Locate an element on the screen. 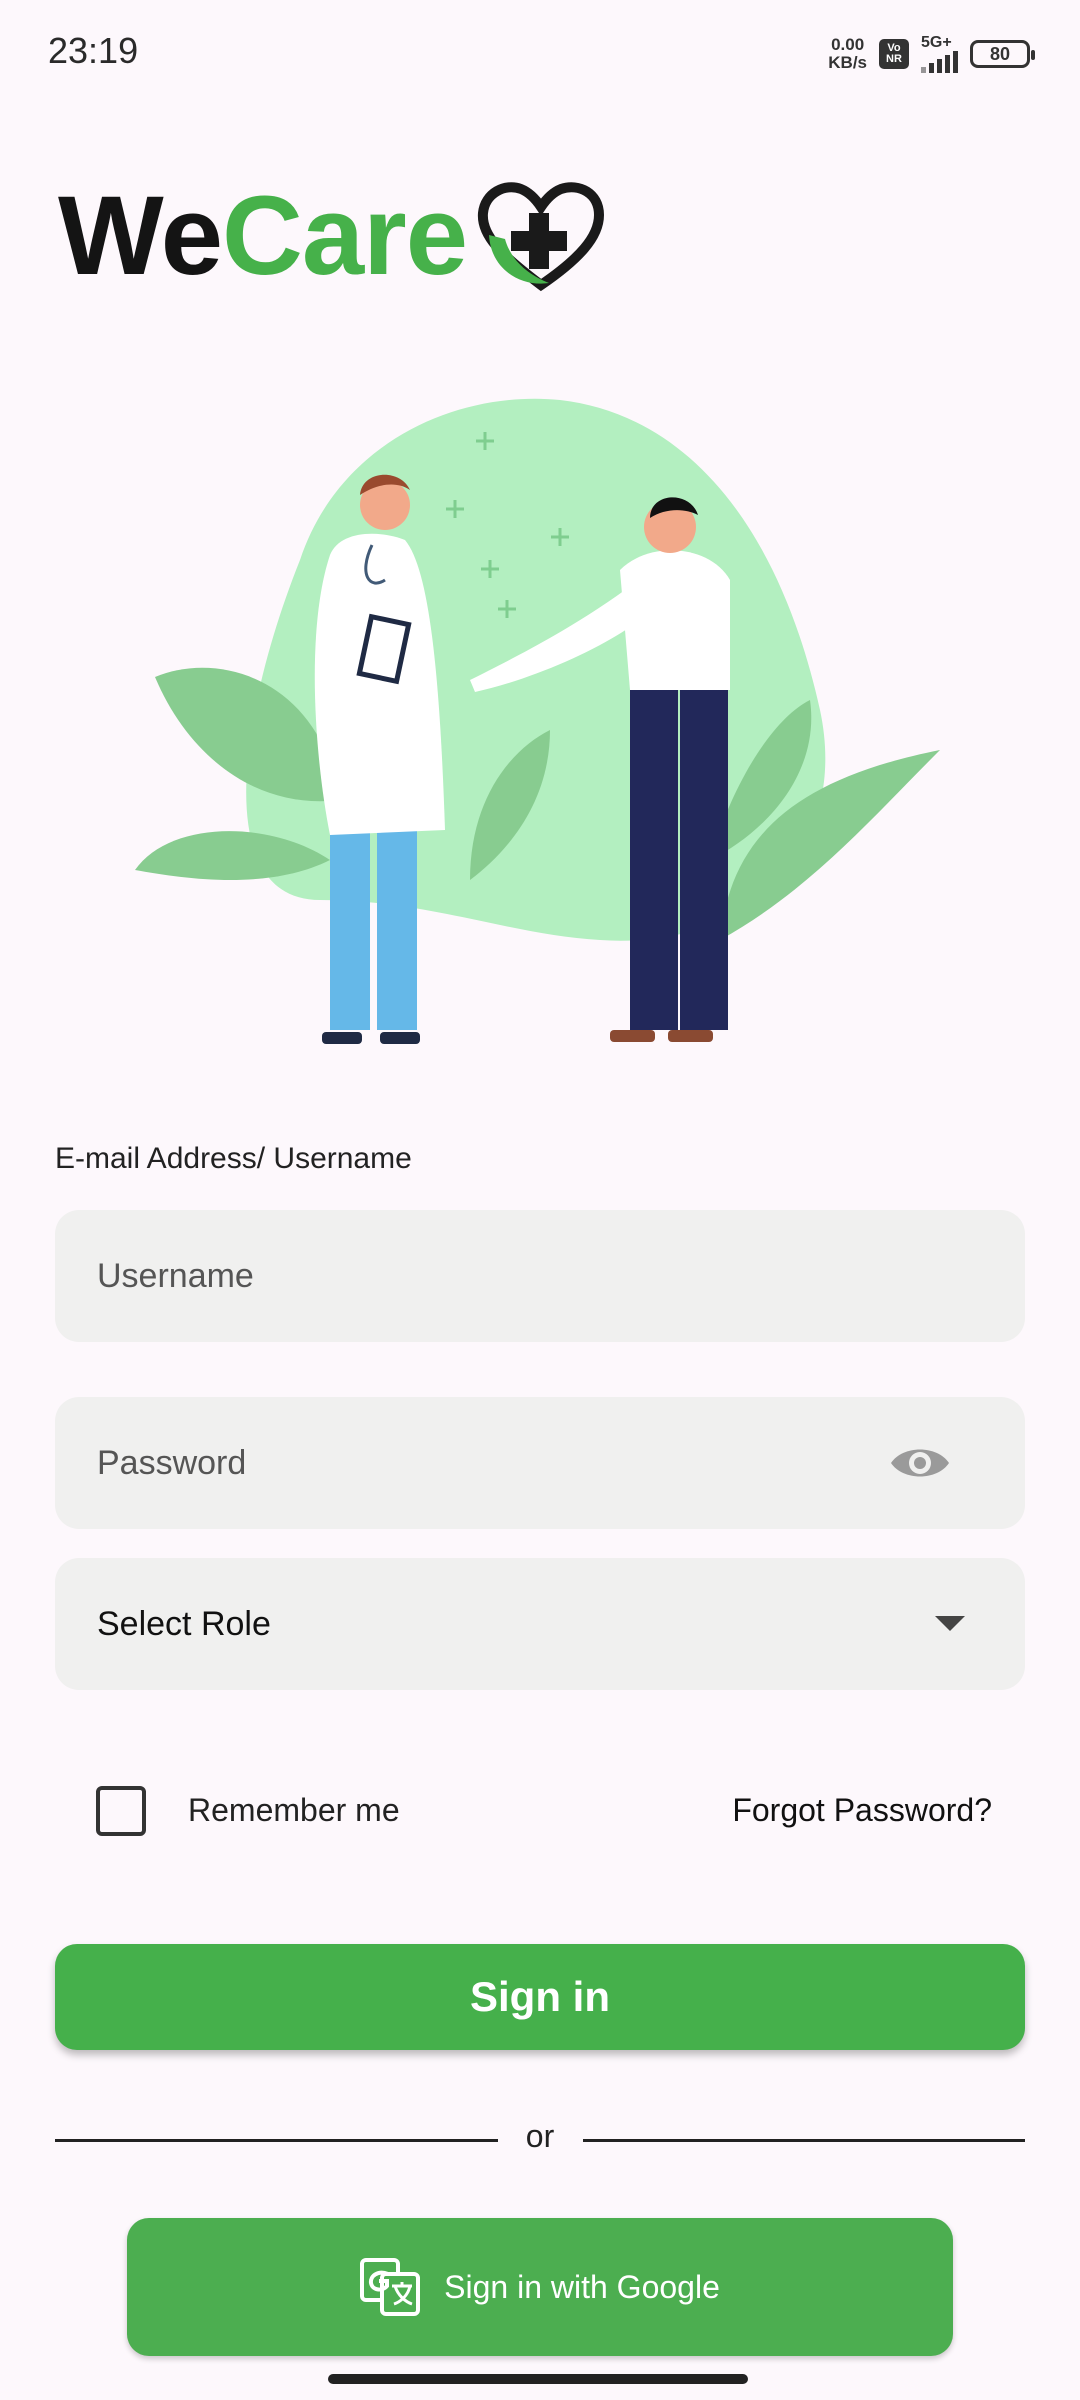 The image size is (1080, 2400). forgot-password-link: Forgot Password? is located at coordinates (862, 1810).